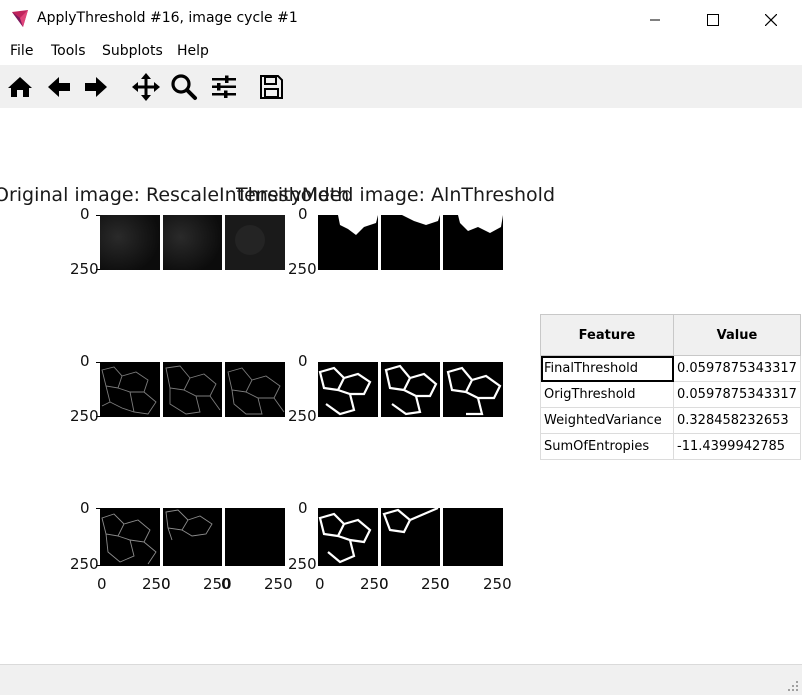  Describe the element at coordinates (193, 51) in the screenshot. I see `menu-help: Help` at that location.